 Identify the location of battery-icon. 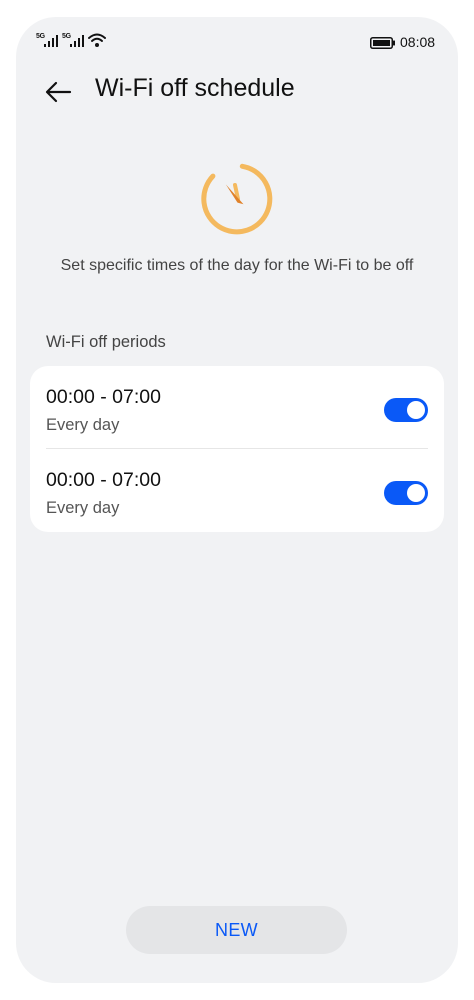
(382, 43).